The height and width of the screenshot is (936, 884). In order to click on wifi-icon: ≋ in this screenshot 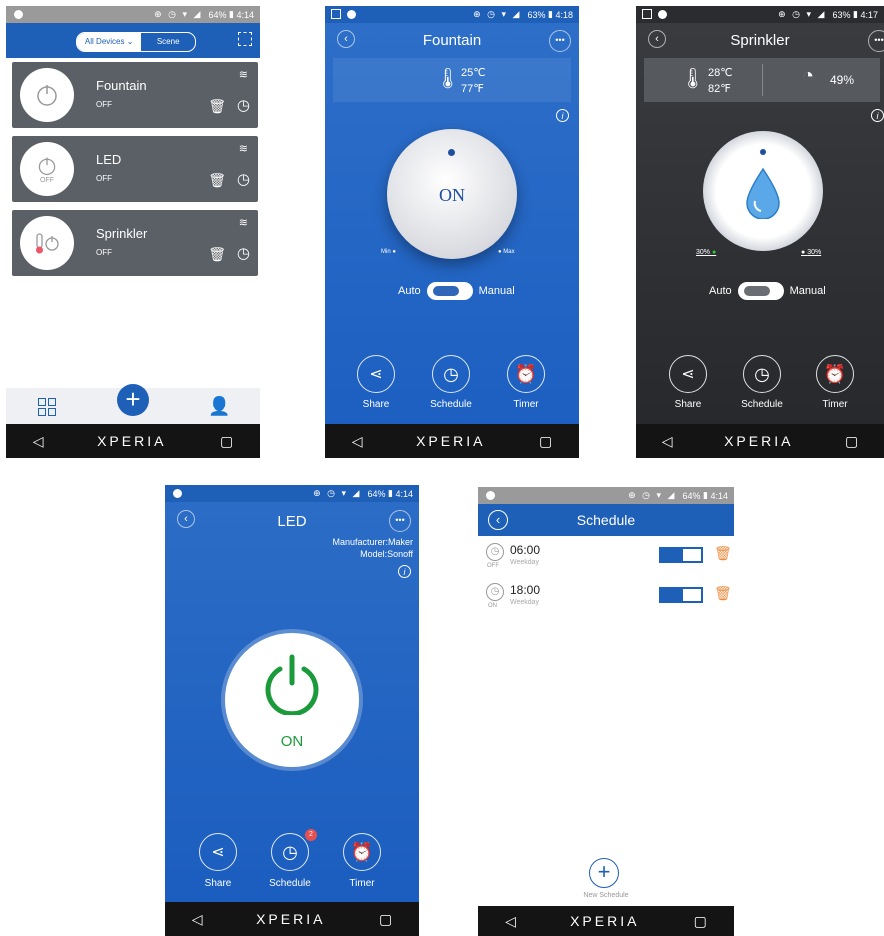, I will do `click(243, 75)`.